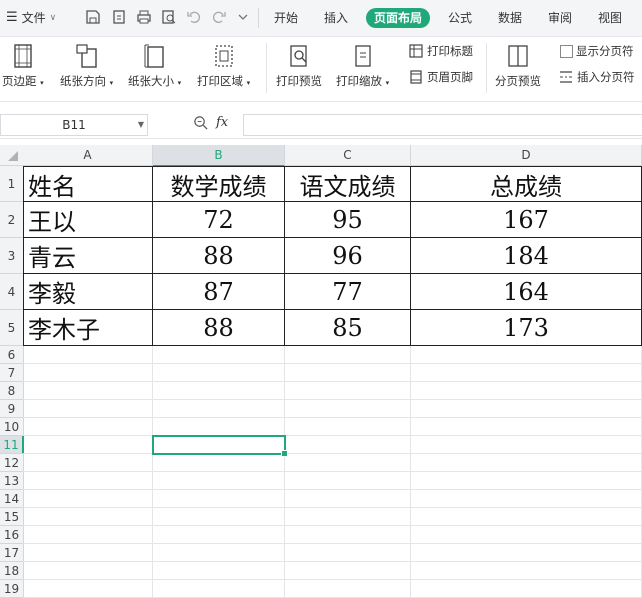 Image resolution: width=642 pixels, height=598 pixels. Describe the element at coordinates (93, 17) in the screenshot. I see `save-icon` at that location.